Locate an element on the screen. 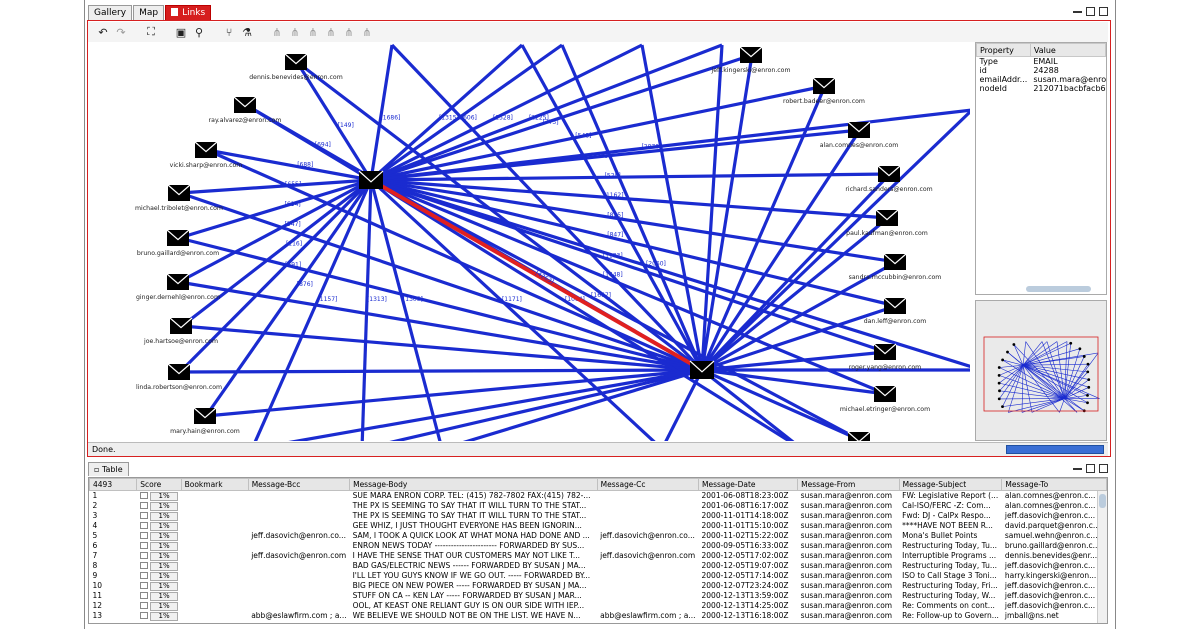 This screenshot has height=629, width=1200. column-header: Score is located at coordinates (159, 484).